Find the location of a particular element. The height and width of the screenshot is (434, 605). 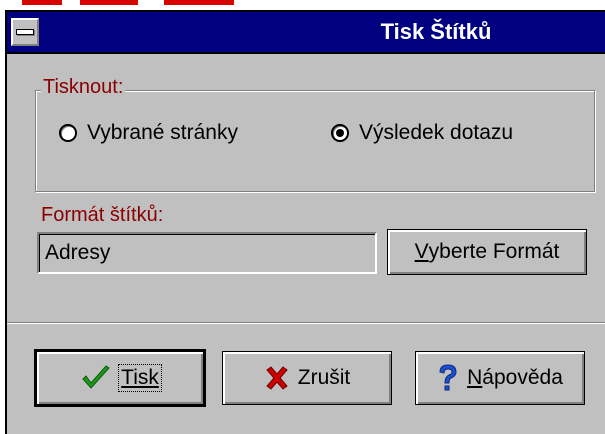

choose-format-button: Vyberte Formát is located at coordinates (487, 252).